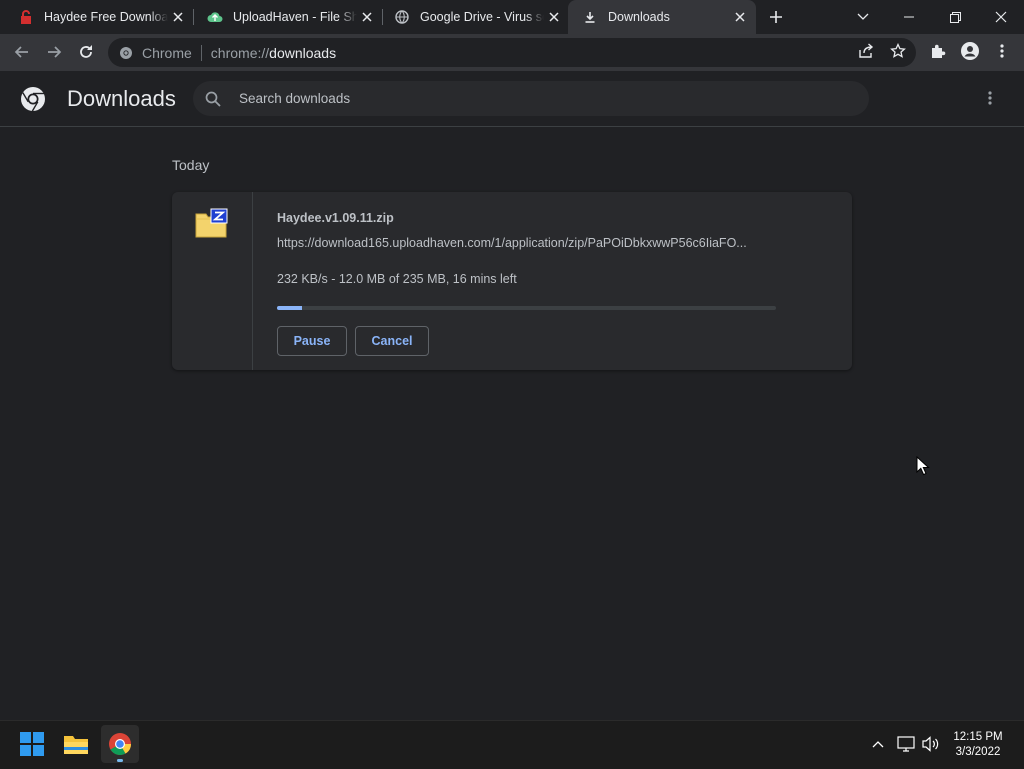 The height and width of the screenshot is (769, 1024). I want to click on share-icon, so click(866, 51).